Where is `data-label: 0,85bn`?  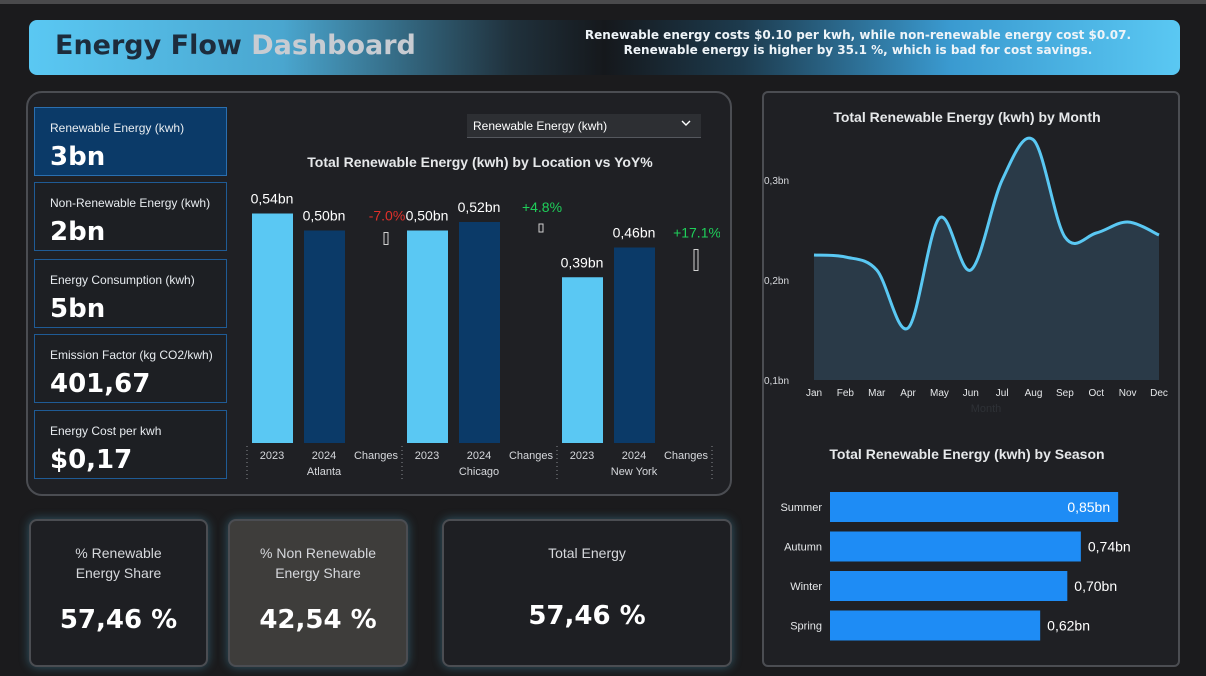
data-label: 0,85bn is located at coordinates (1088, 507).